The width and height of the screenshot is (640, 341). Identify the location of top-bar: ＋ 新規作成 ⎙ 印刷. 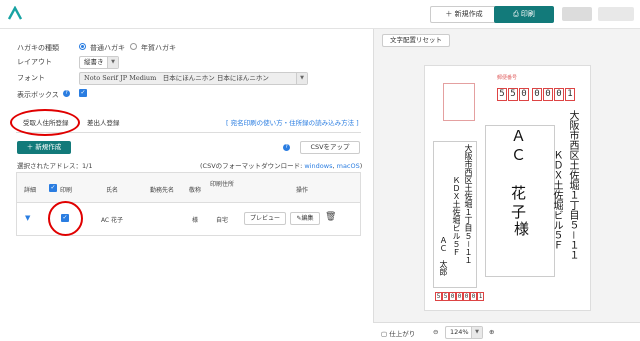
(320, 14).